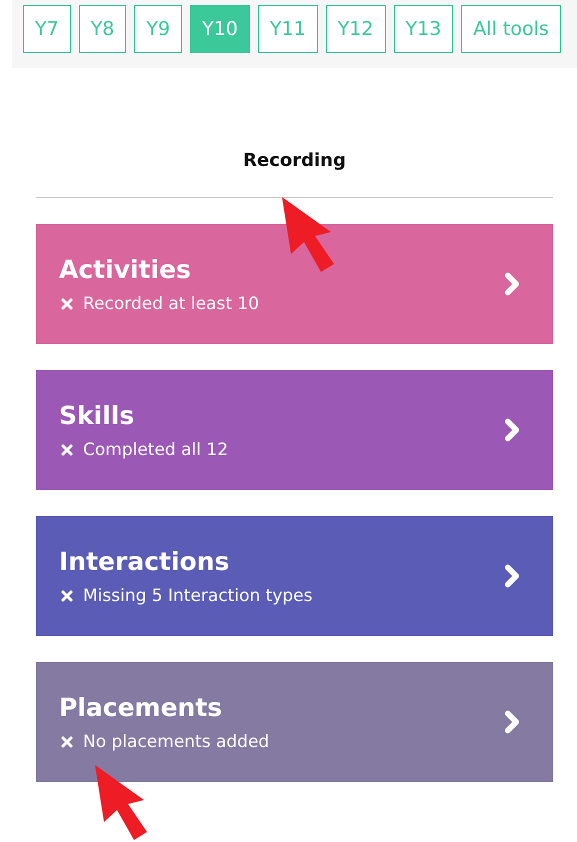  I want to click on card-title: Placements, so click(141, 707).